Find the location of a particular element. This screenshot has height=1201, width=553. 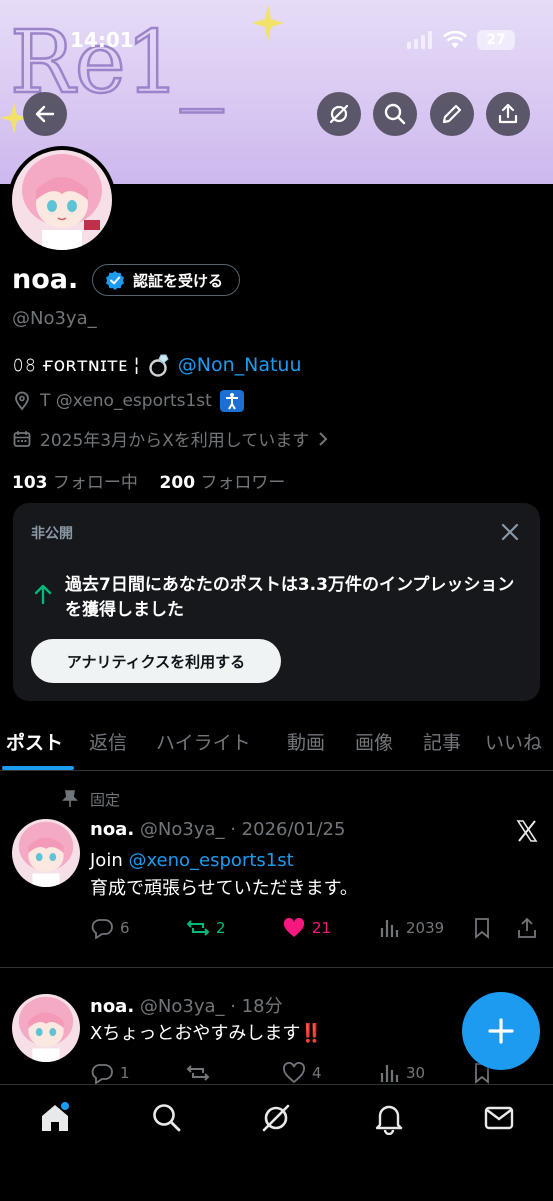

bookmark-icon is located at coordinates (482, 928).